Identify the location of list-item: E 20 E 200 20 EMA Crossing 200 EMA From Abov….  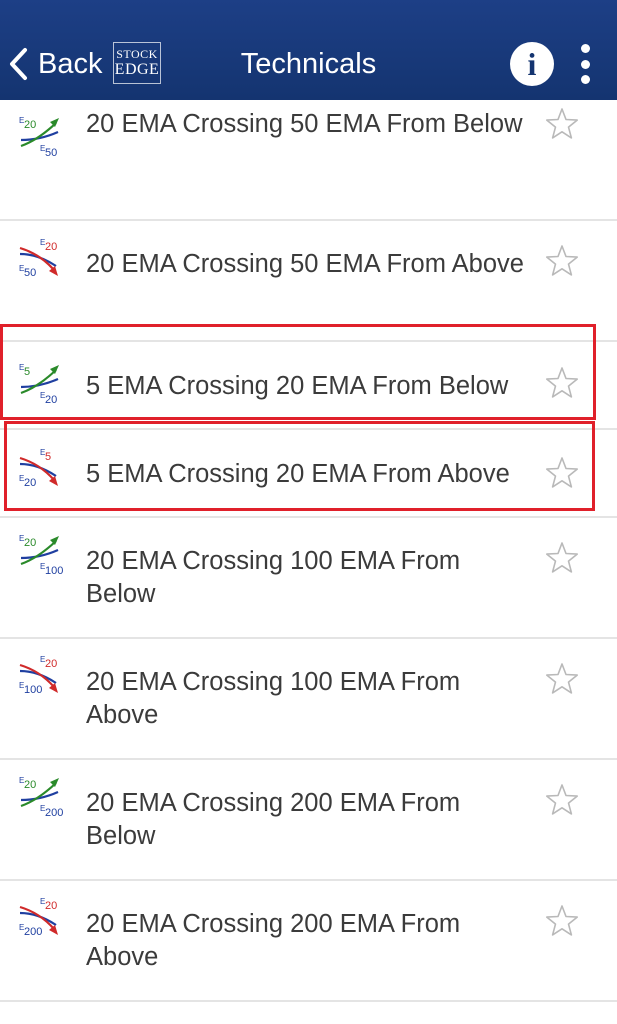
(308, 941).